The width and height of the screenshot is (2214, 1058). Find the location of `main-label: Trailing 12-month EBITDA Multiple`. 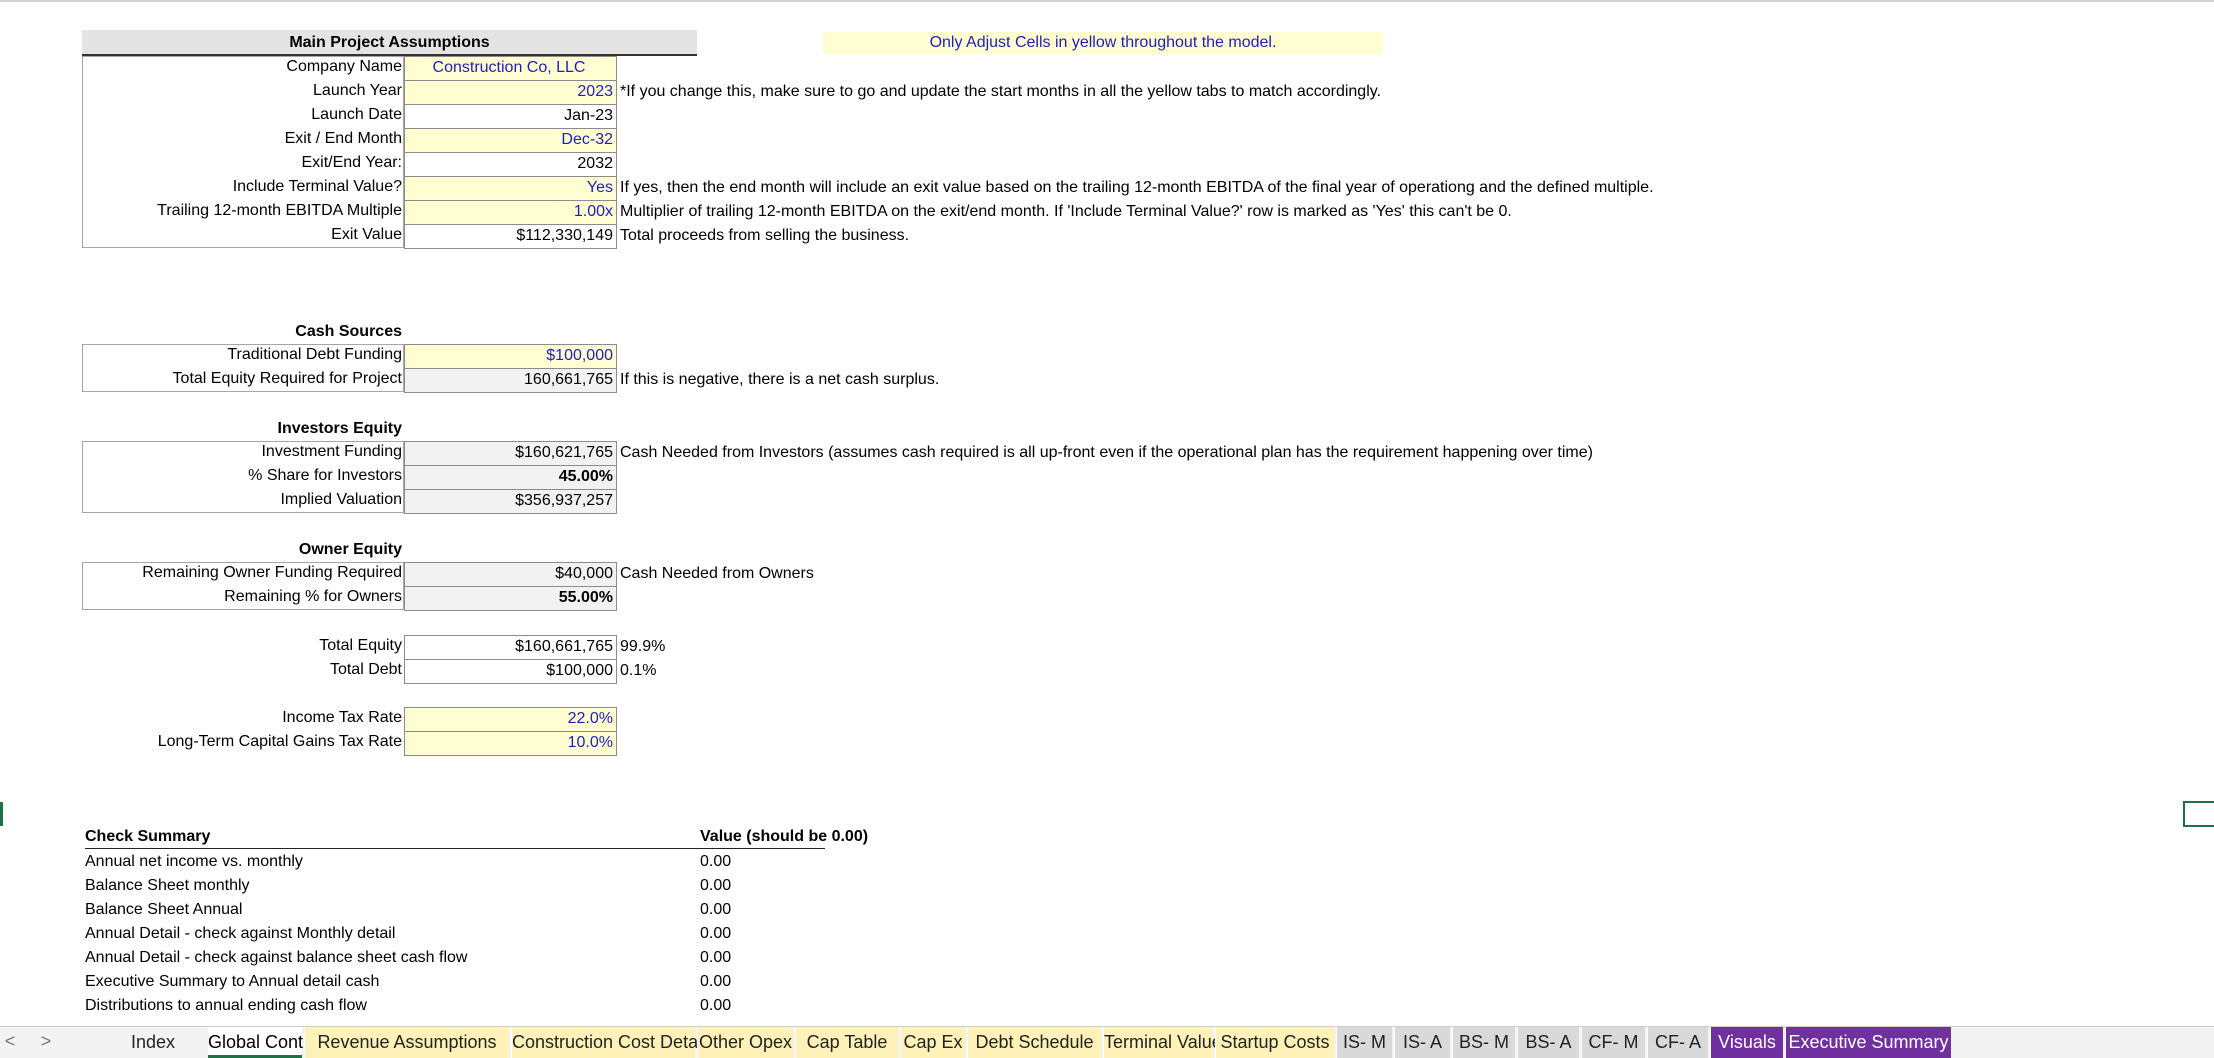

main-label: Trailing 12-month EBITDA Multiple is located at coordinates (279, 210).